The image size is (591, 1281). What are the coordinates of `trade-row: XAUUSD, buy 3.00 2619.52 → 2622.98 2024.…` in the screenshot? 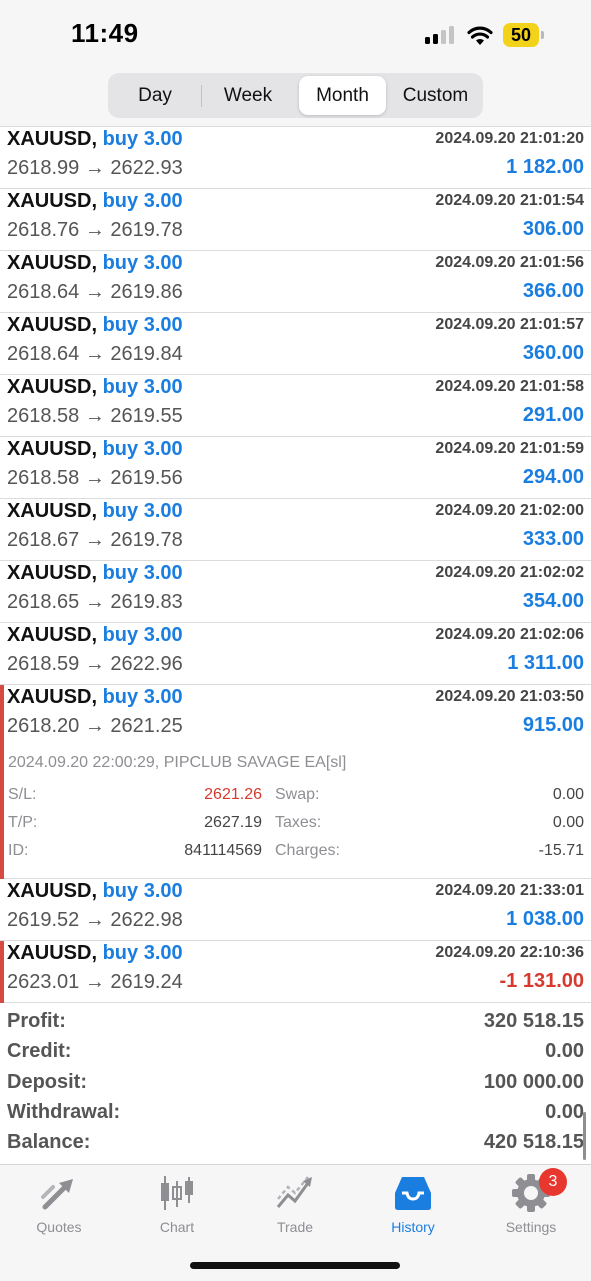 It's located at (295, 910).